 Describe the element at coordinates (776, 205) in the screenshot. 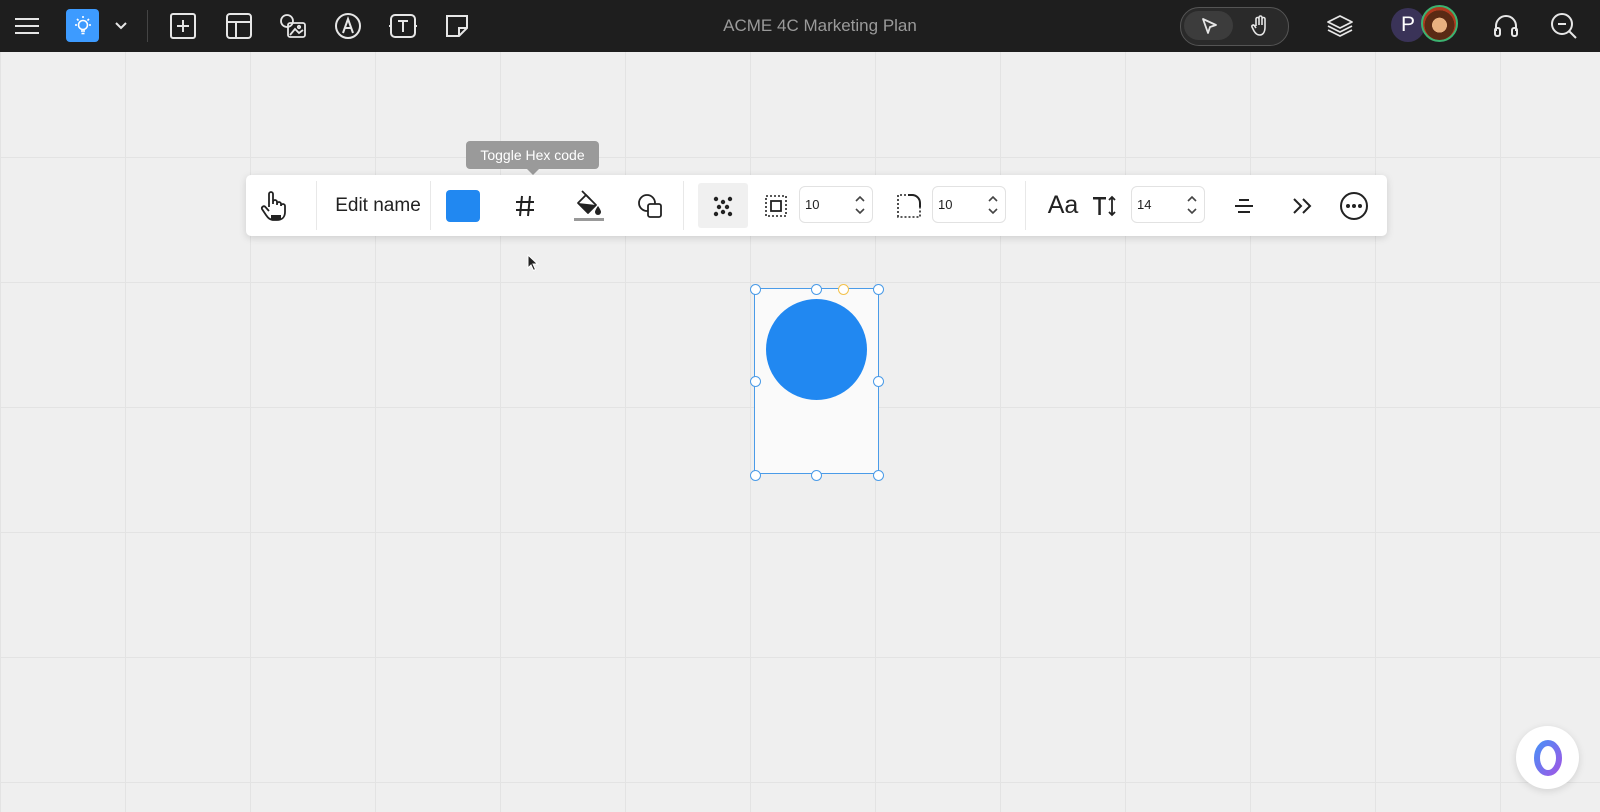

I see `padding-icon` at that location.